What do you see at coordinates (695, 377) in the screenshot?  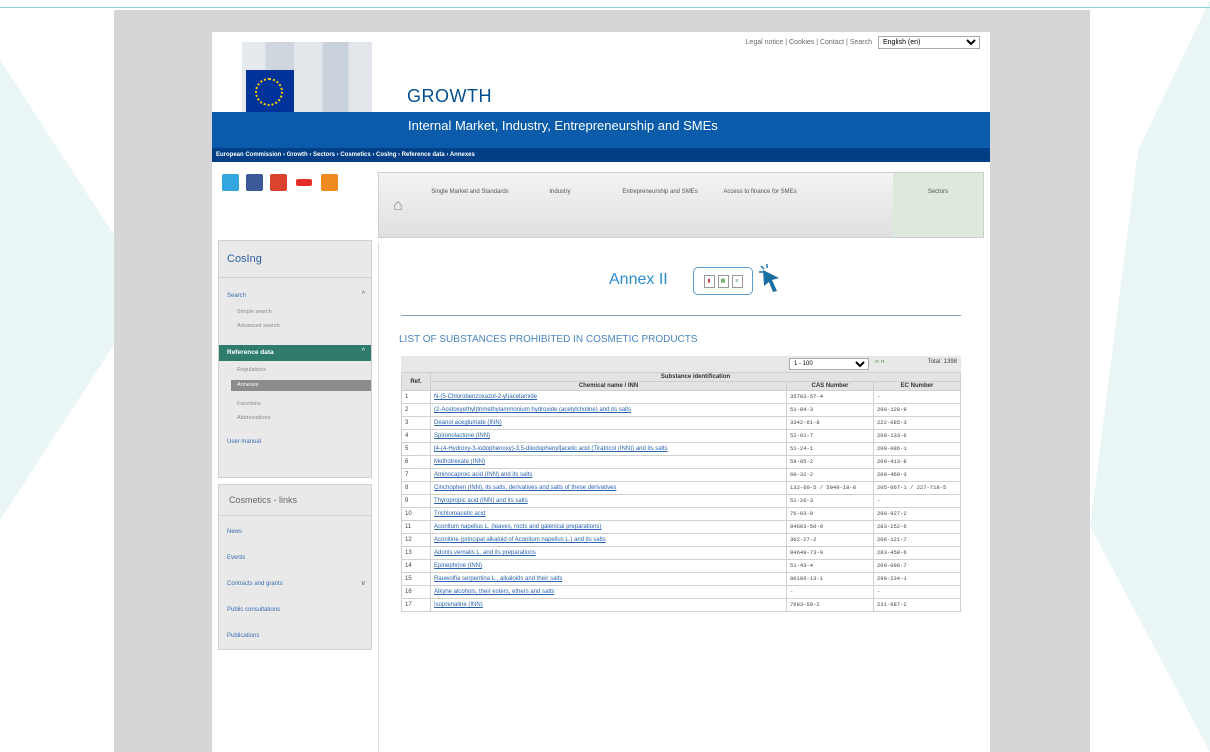 I see `group-header: Substance identification` at bounding box center [695, 377].